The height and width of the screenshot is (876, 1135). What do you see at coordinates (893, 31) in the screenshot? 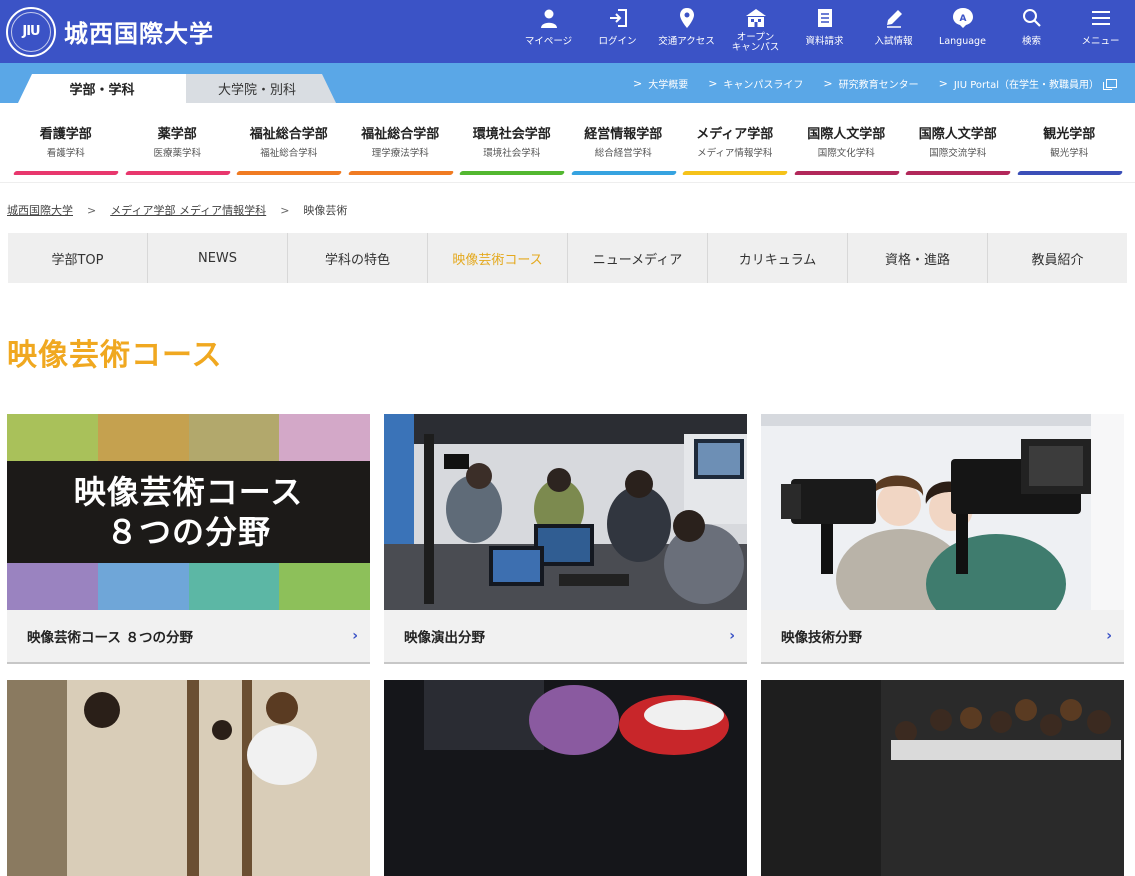
I see `header-nav-admission: 入試情報` at bounding box center [893, 31].